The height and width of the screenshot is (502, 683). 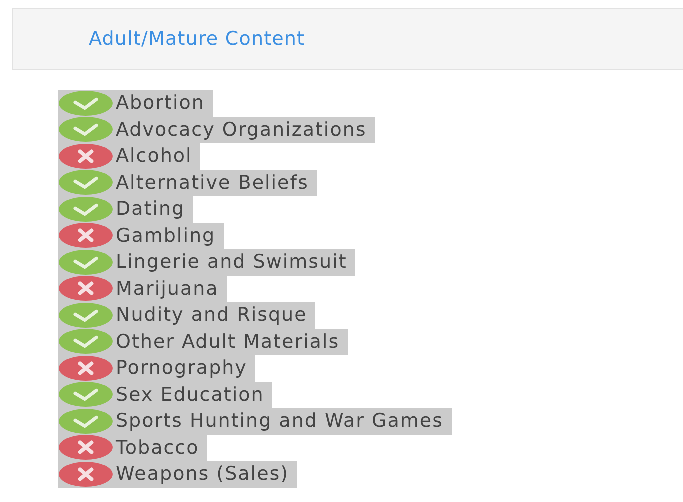 What do you see at coordinates (165, 395) in the screenshot?
I see `category-item: Sex Education` at bounding box center [165, 395].